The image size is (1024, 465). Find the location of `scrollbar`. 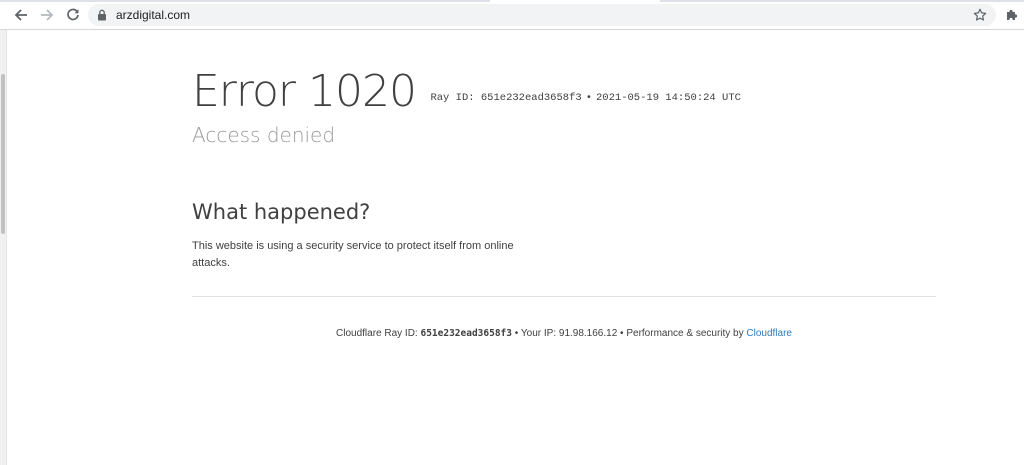

scrollbar is located at coordinates (3, 247).